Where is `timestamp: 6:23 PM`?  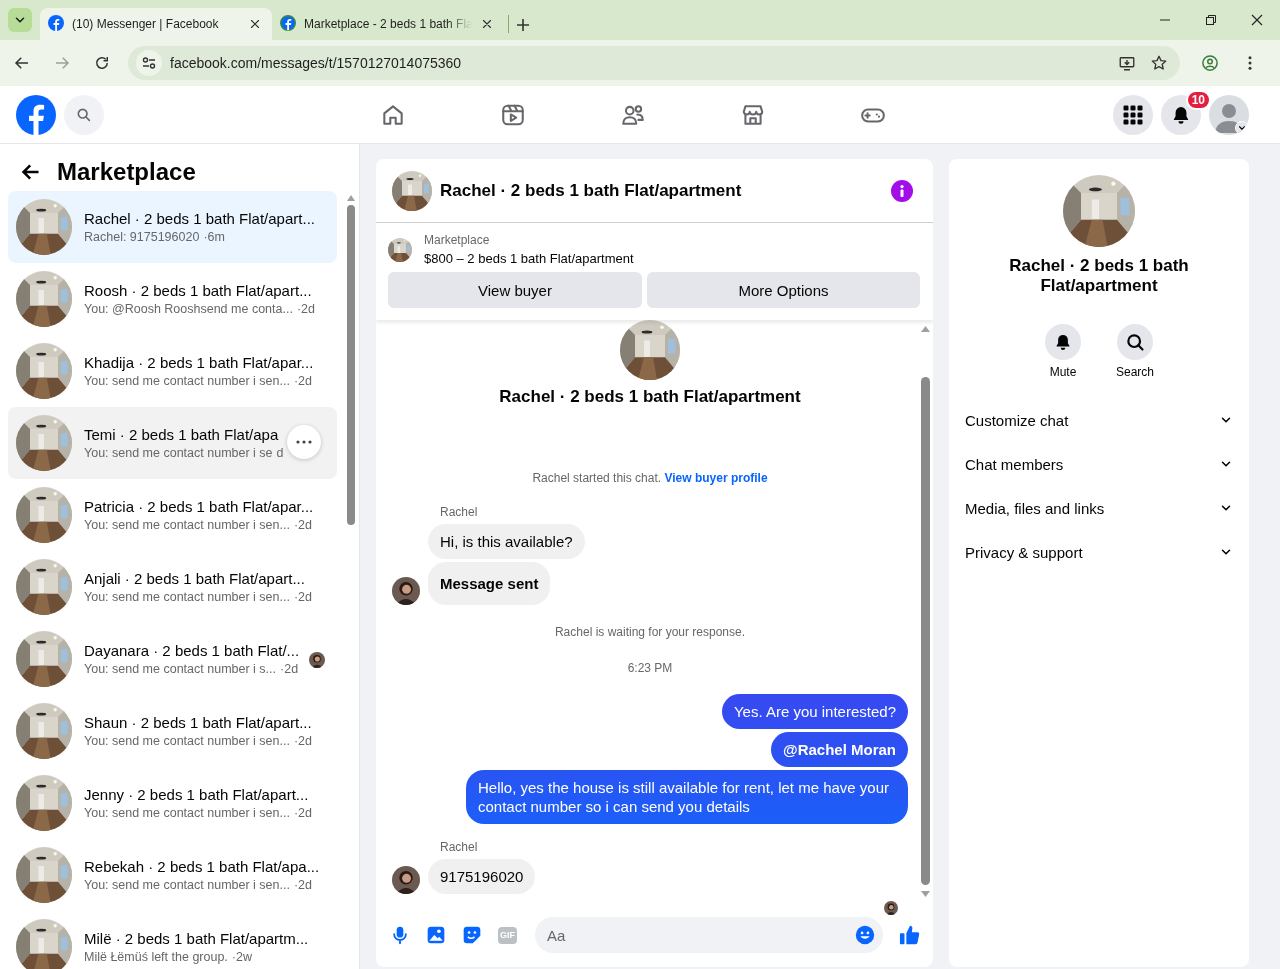
timestamp: 6:23 PM is located at coordinates (650, 668).